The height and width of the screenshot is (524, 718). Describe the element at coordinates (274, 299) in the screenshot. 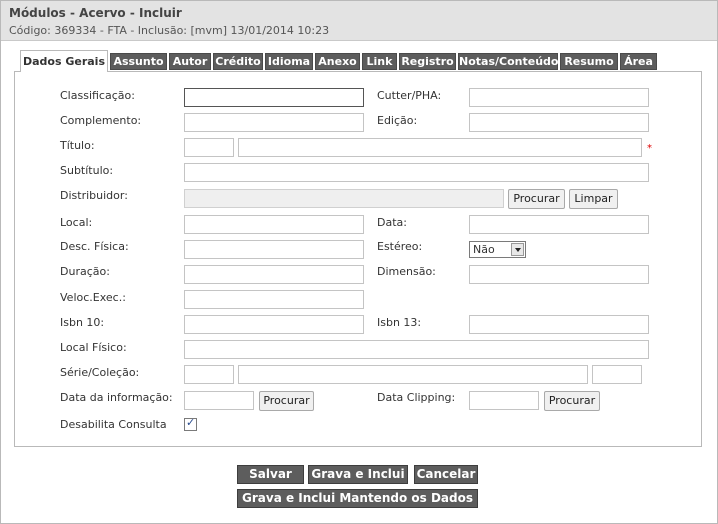

I see `veloc-input` at that location.